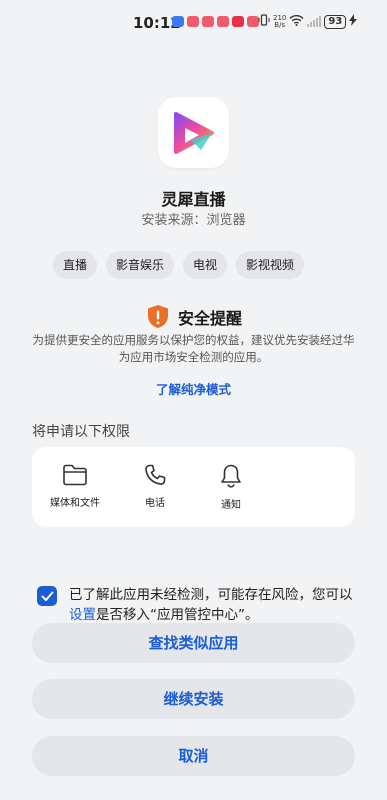 This screenshot has width=387, height=800. What do you see at coordinates (155, 474) in the screenshot?
I see `phone-icon` at bounding box center [155, 474].